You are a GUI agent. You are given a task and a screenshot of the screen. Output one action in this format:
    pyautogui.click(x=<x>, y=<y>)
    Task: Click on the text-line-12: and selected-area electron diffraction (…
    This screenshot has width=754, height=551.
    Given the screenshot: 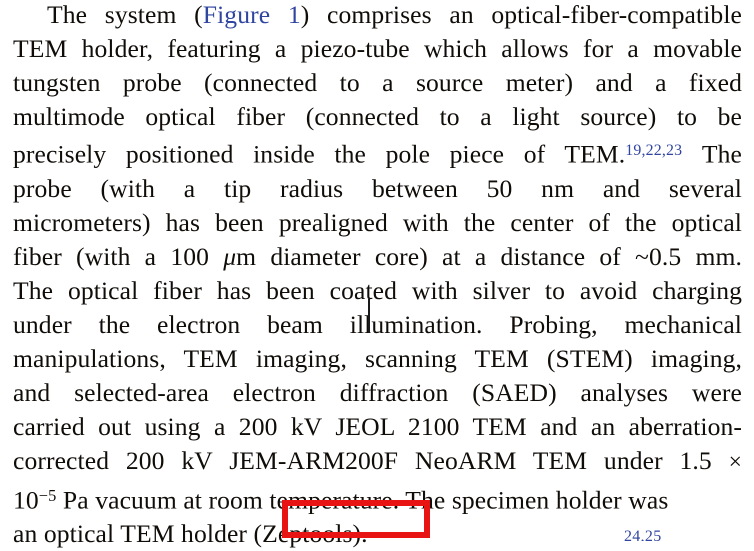 What is the action you would take?
    pyautogui.click(x=377, y=393)
    